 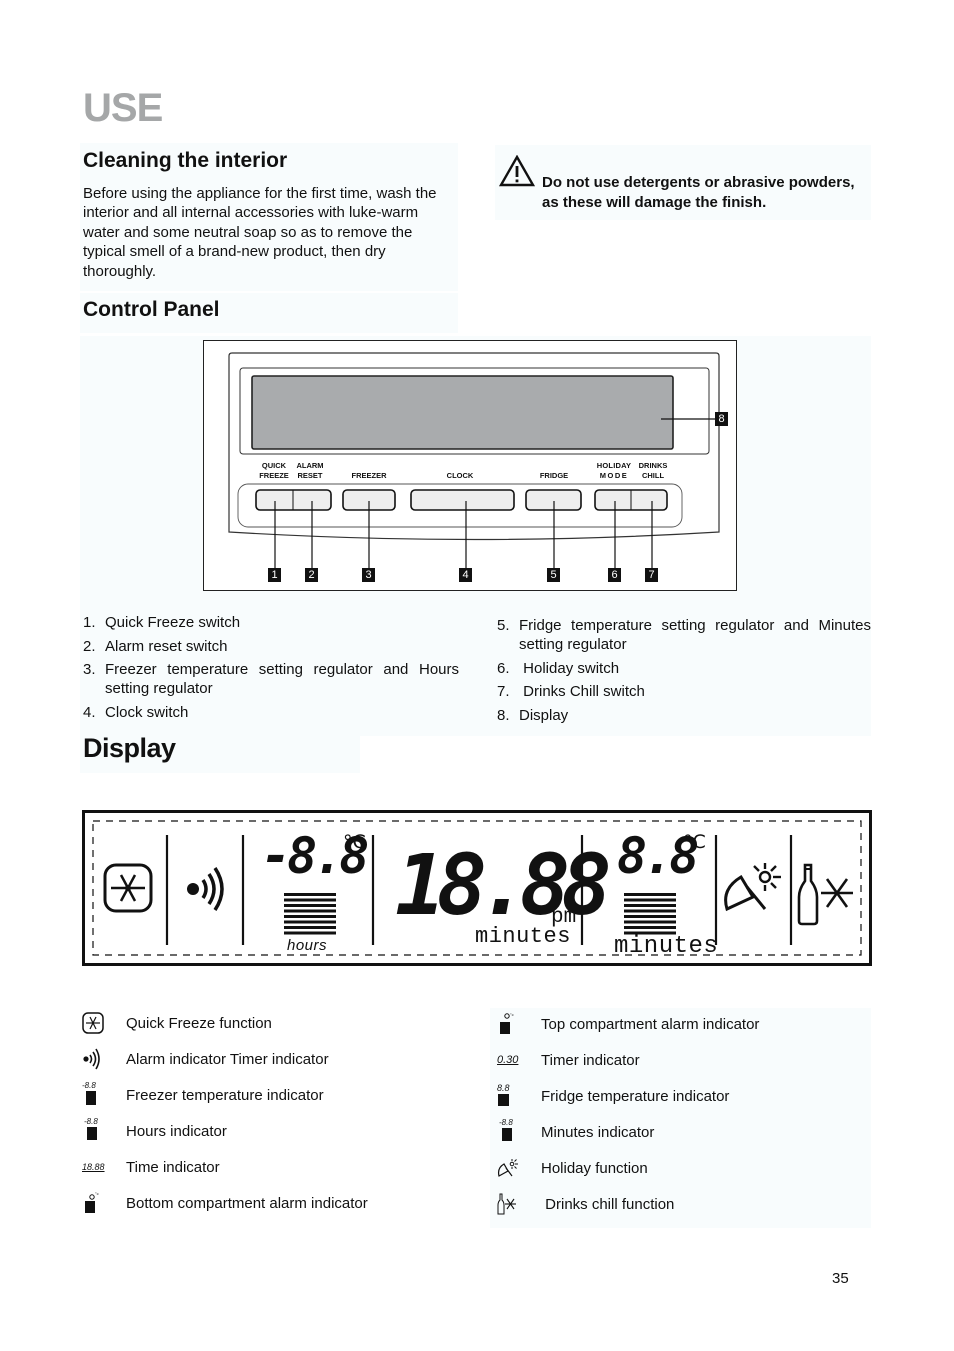 I want to click on callout-7: 7, so click(x=651, y=575).